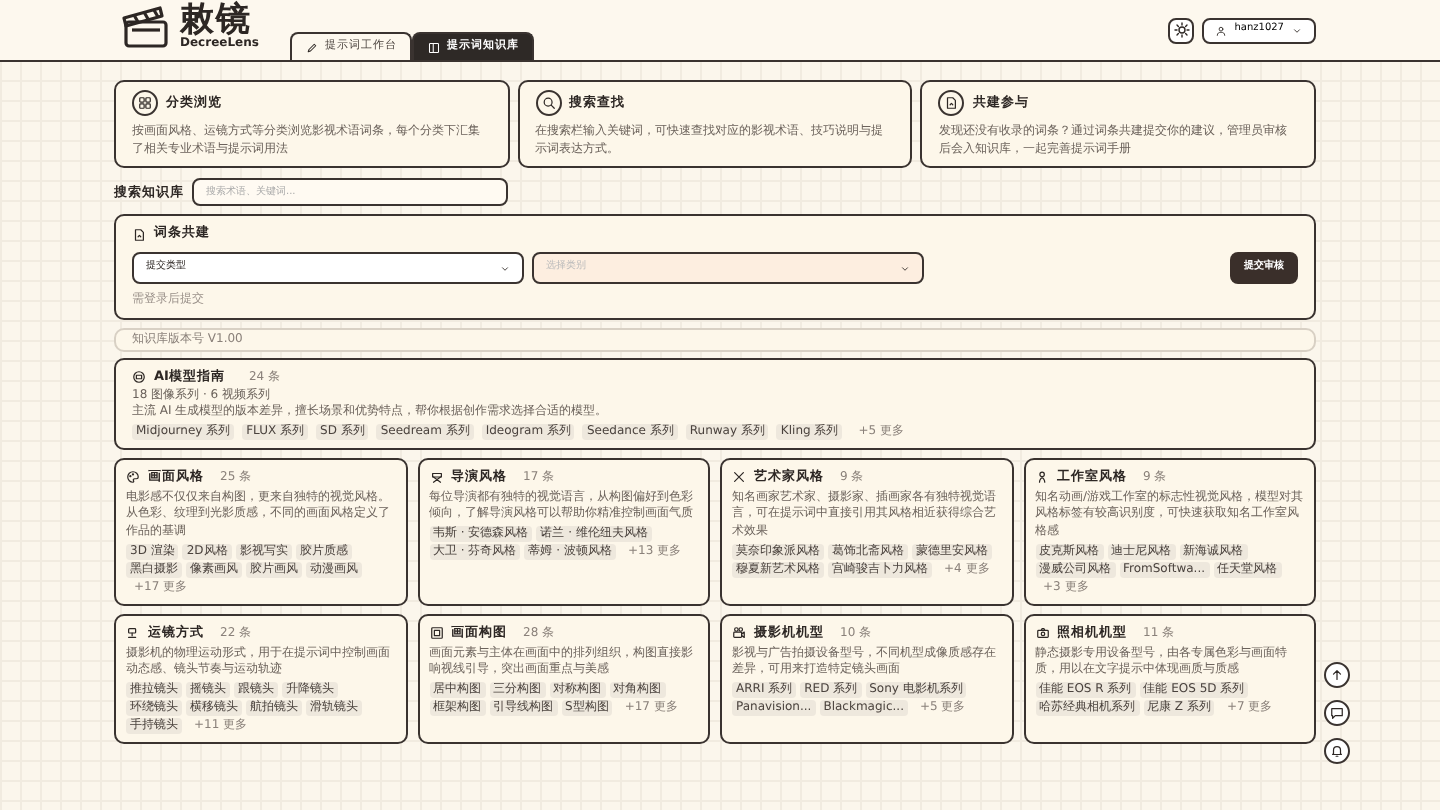 Image resolution: width=1440 pixels, height=810 pixels. I want to click on grid-icon, so click(145, 103).